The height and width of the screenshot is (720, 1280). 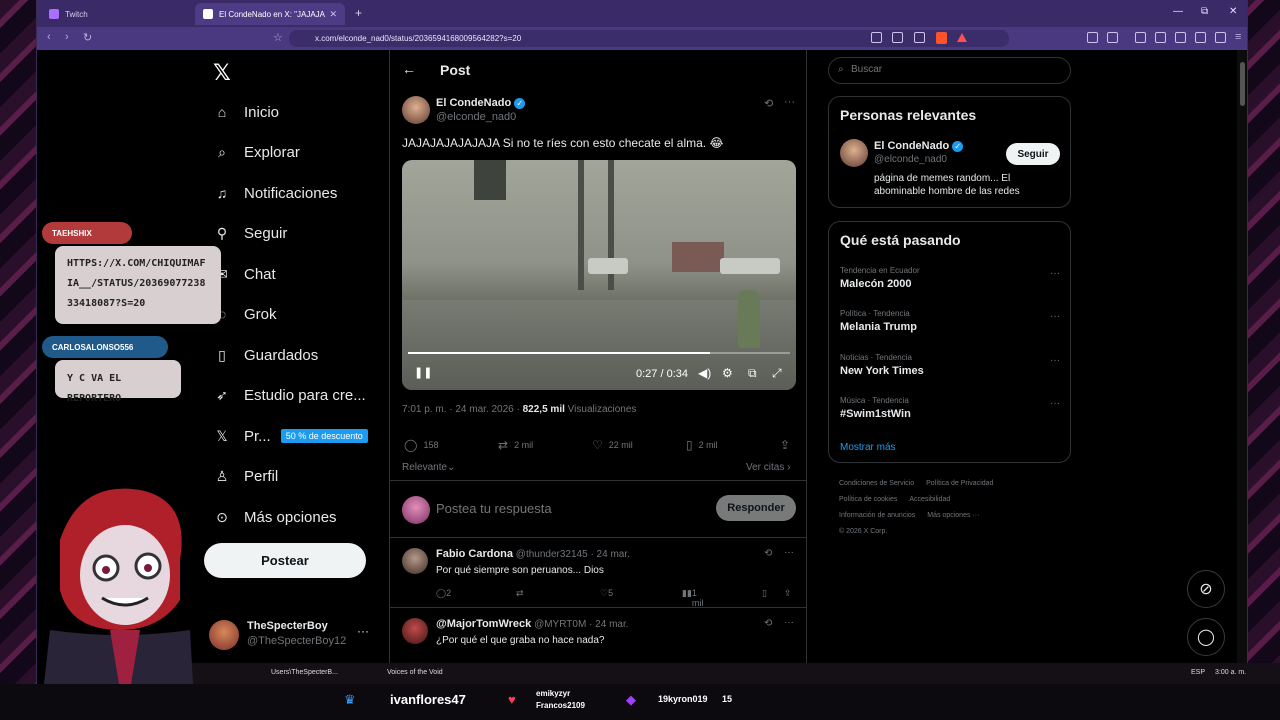 I want to click on person-name: El CondeNado ✓, so click(x=919, y=146).